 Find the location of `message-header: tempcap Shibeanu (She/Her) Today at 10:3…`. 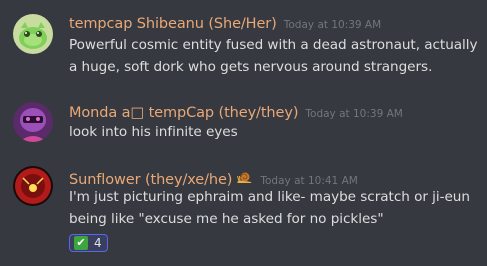

message-header: tempcap Shibeanu (She/Her) Today at 10:3… is located at coordinates (225, 24).